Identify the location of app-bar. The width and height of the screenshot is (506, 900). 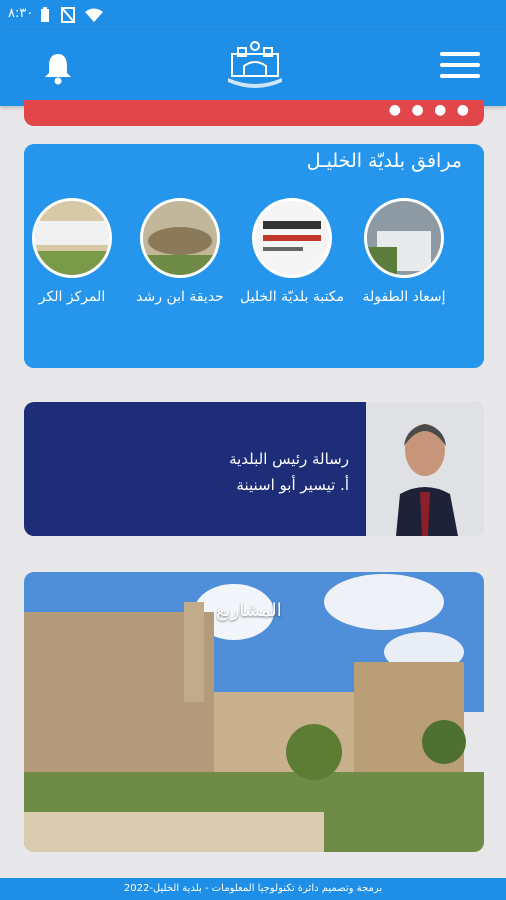
(253, 68).